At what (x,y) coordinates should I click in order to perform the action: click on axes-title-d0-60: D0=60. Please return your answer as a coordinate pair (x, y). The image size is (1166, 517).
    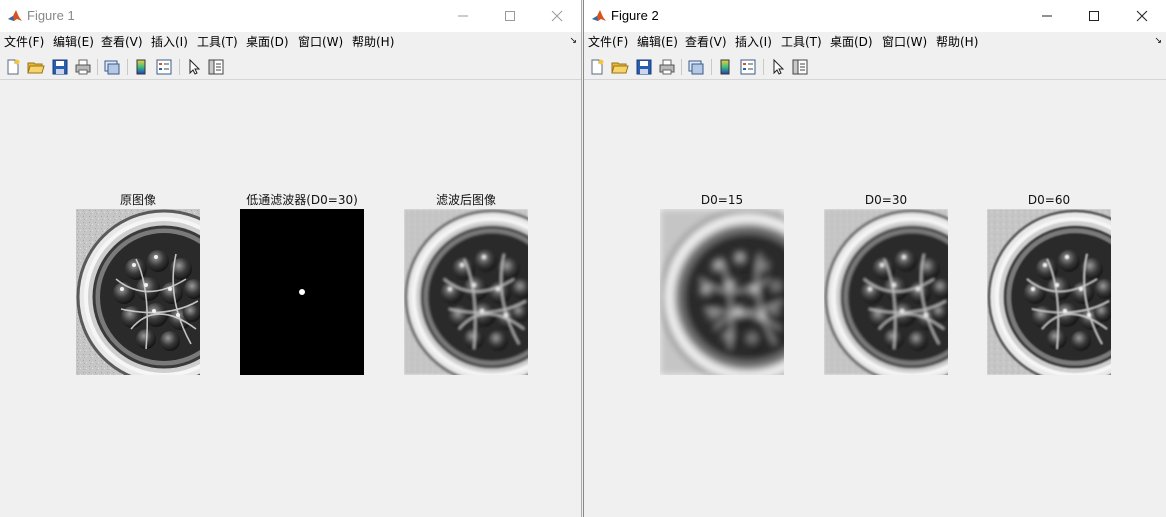
    Looking at the image, I should click on (1049, 200).